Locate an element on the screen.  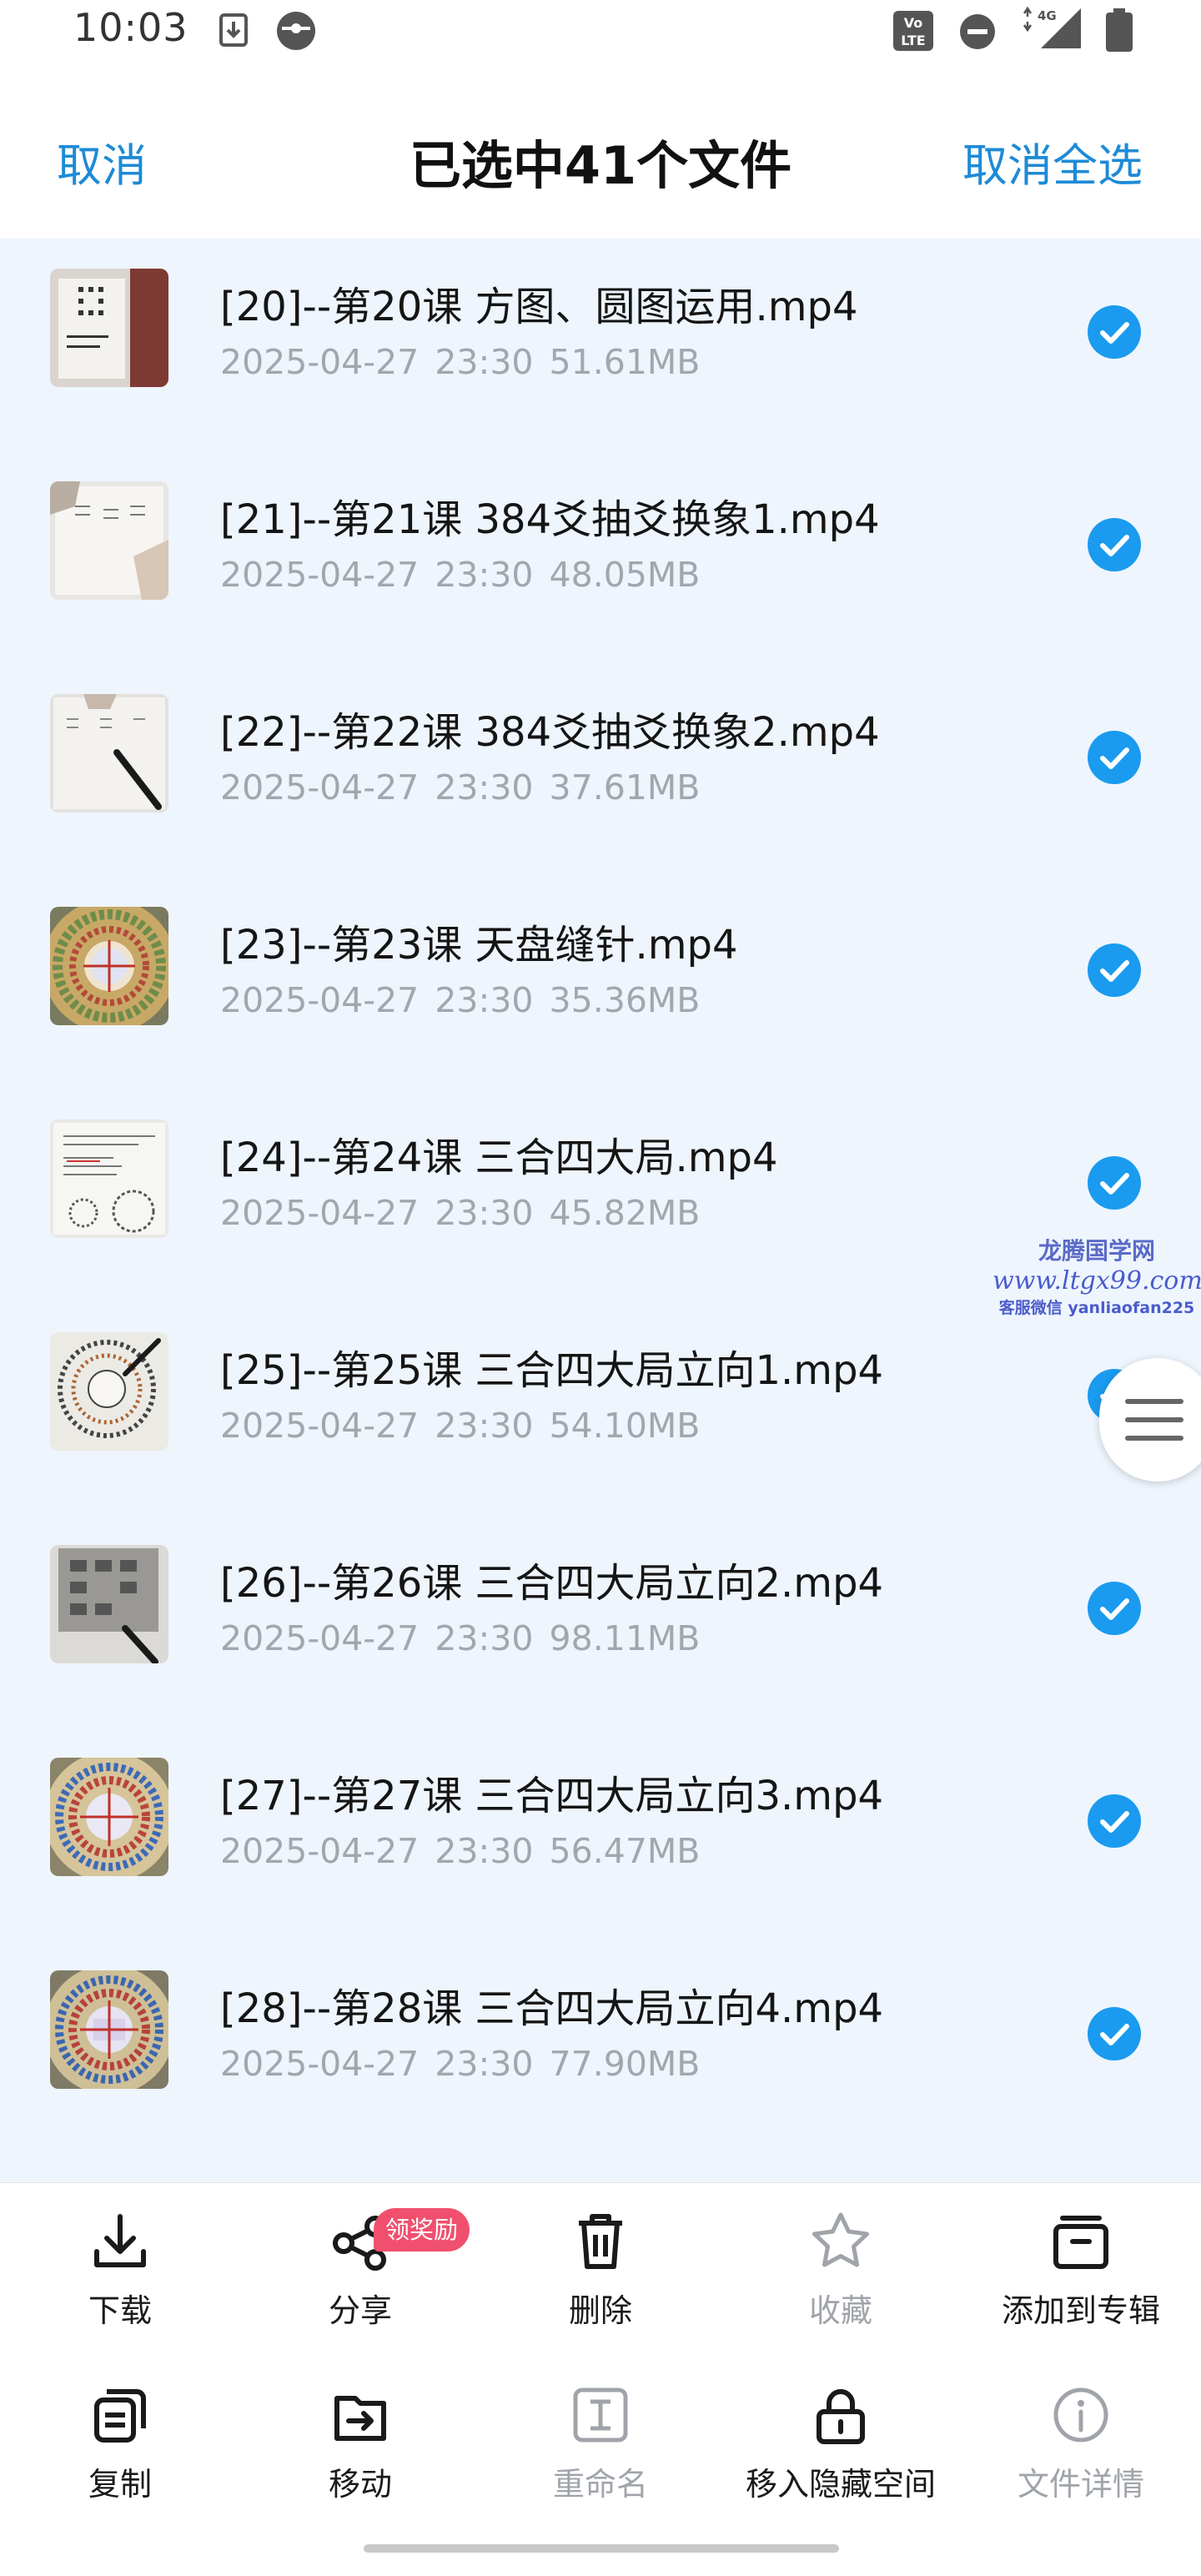
hamburger-icon is located at coordinates (1154, 1420).